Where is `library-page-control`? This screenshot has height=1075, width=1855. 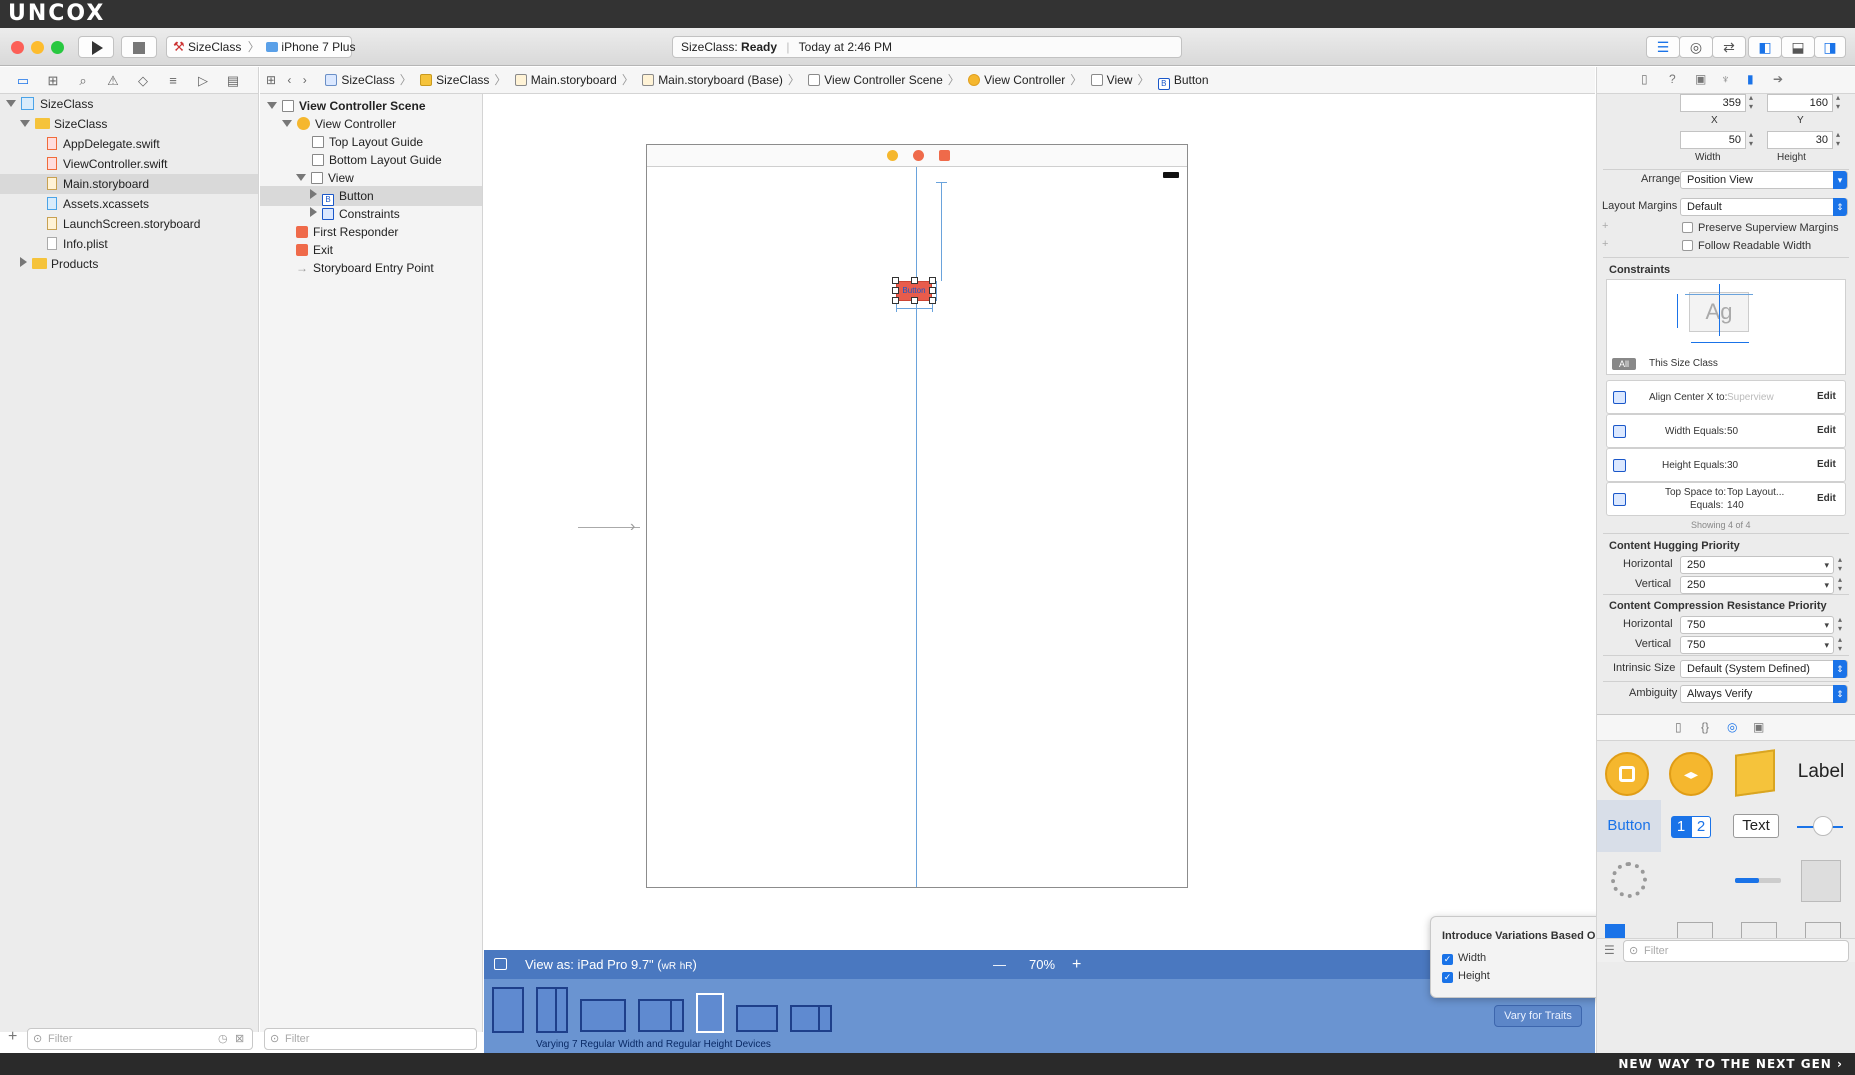 library-page-control is located at coordinates (1821, 880).